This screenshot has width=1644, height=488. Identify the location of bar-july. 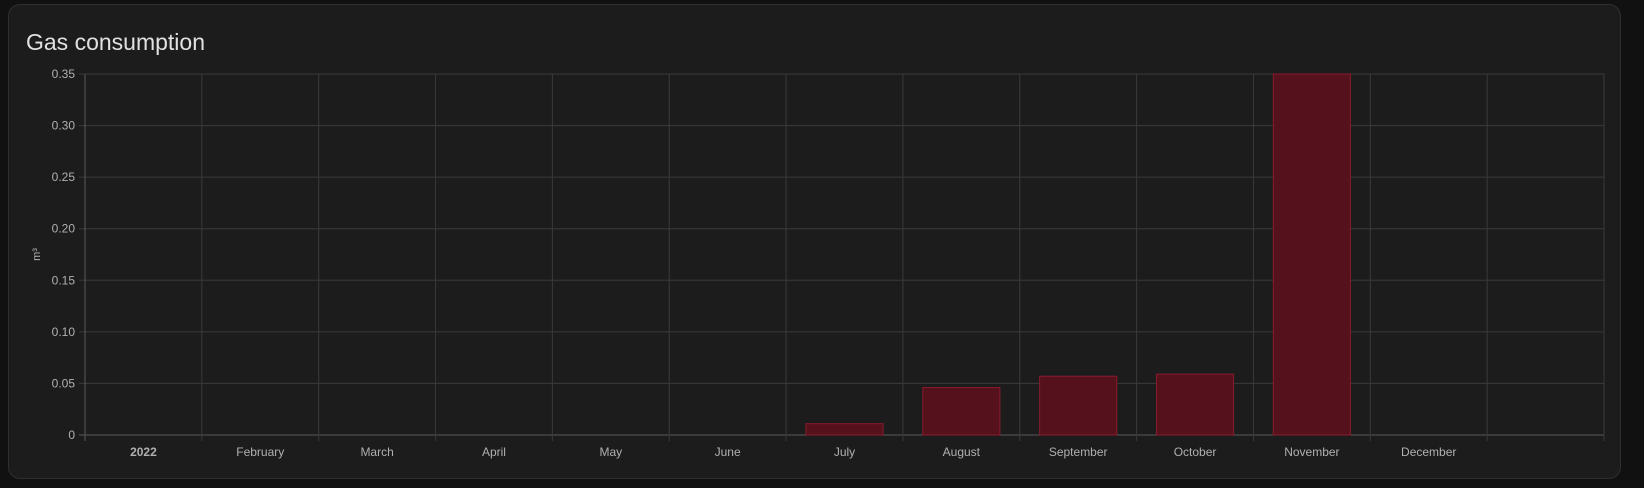
(844, 429).